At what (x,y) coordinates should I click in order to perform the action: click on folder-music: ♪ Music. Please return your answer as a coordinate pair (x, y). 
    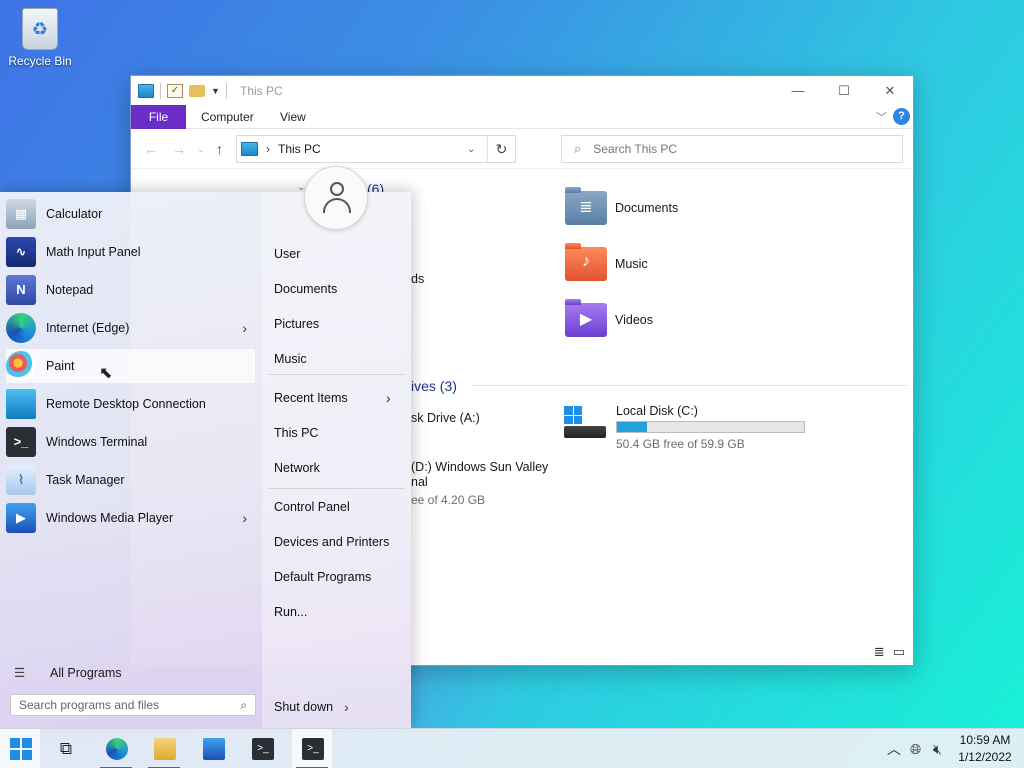
    Looking at the image, I should click on (606, 262).